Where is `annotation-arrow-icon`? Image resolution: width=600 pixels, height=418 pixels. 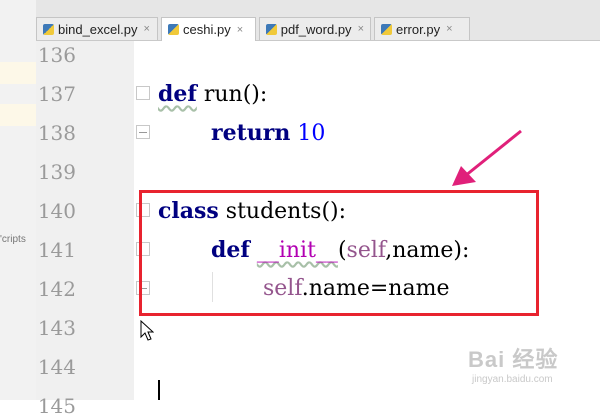
annotation-arrow-icon is located at coordinates (487, 157).